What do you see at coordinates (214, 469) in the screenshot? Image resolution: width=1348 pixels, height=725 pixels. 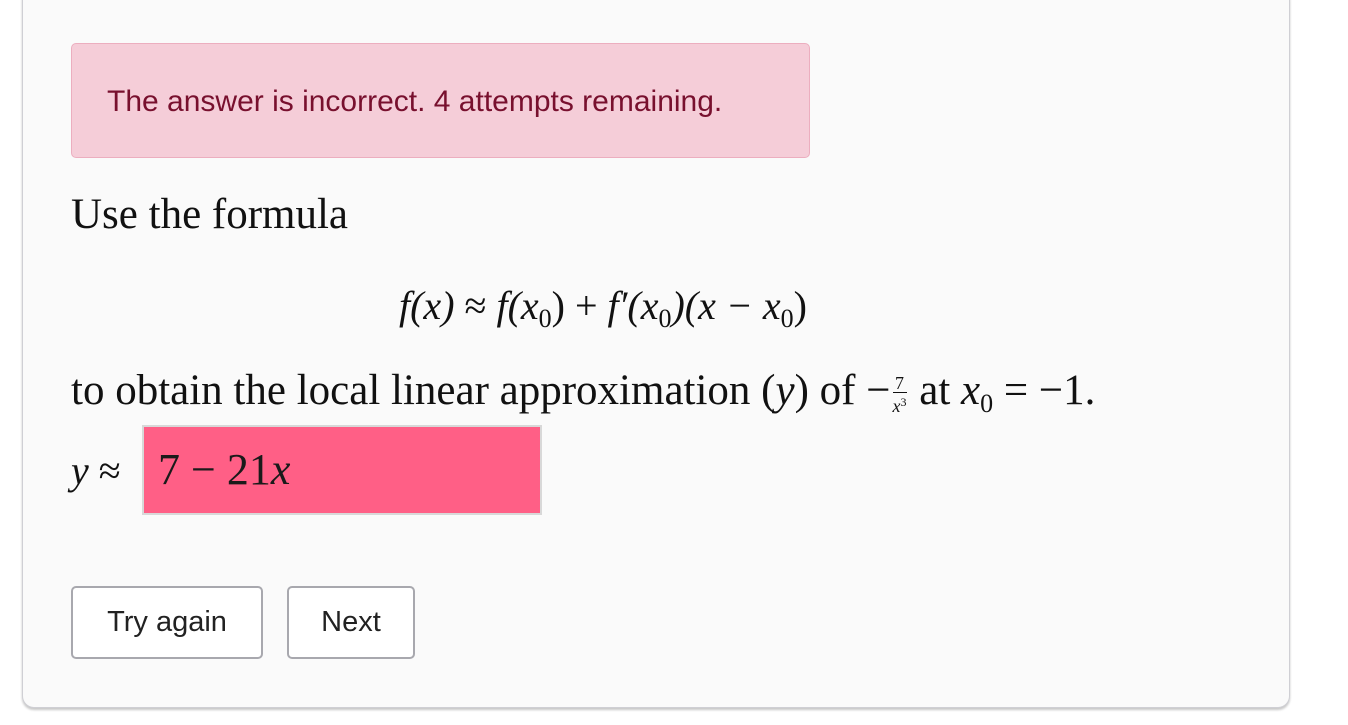 I see `answer-value-number: 7 − 21` at bounding box center [214, 469].